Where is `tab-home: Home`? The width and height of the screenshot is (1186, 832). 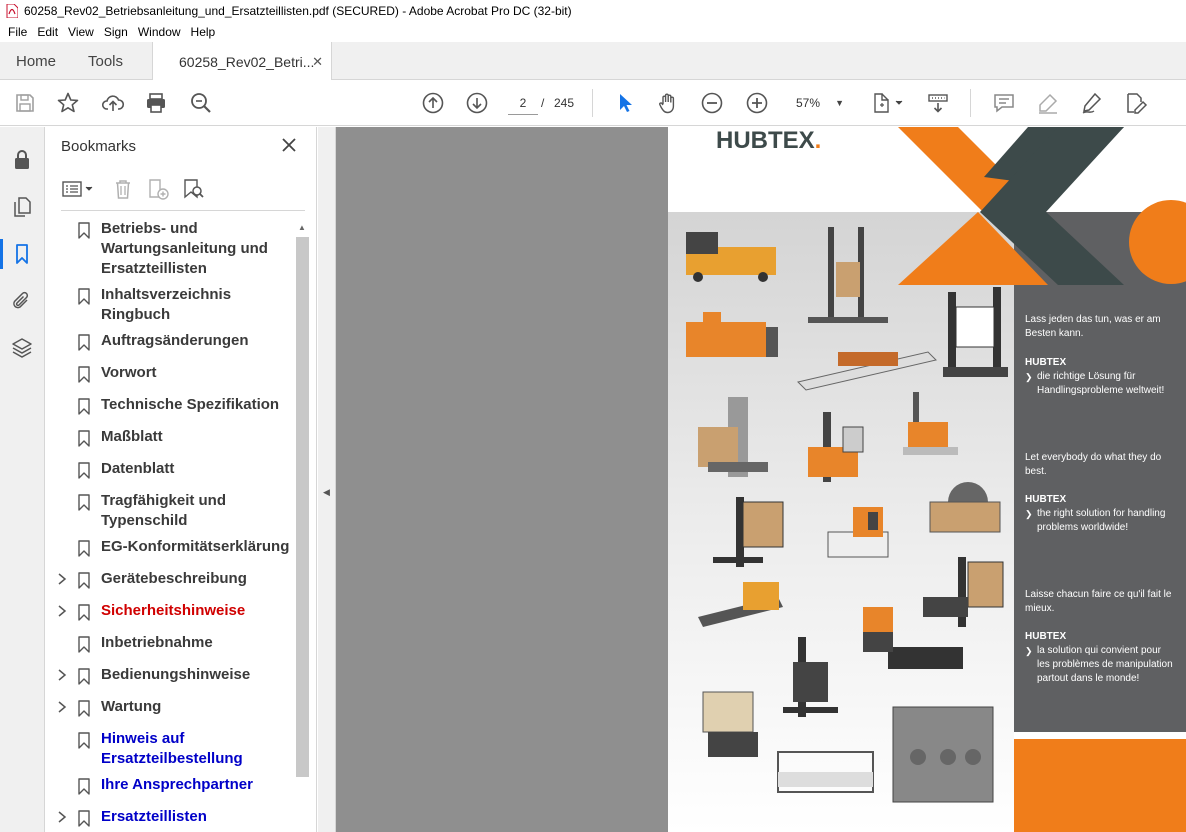
tab-home: Home is located at coordinates (36, 61).